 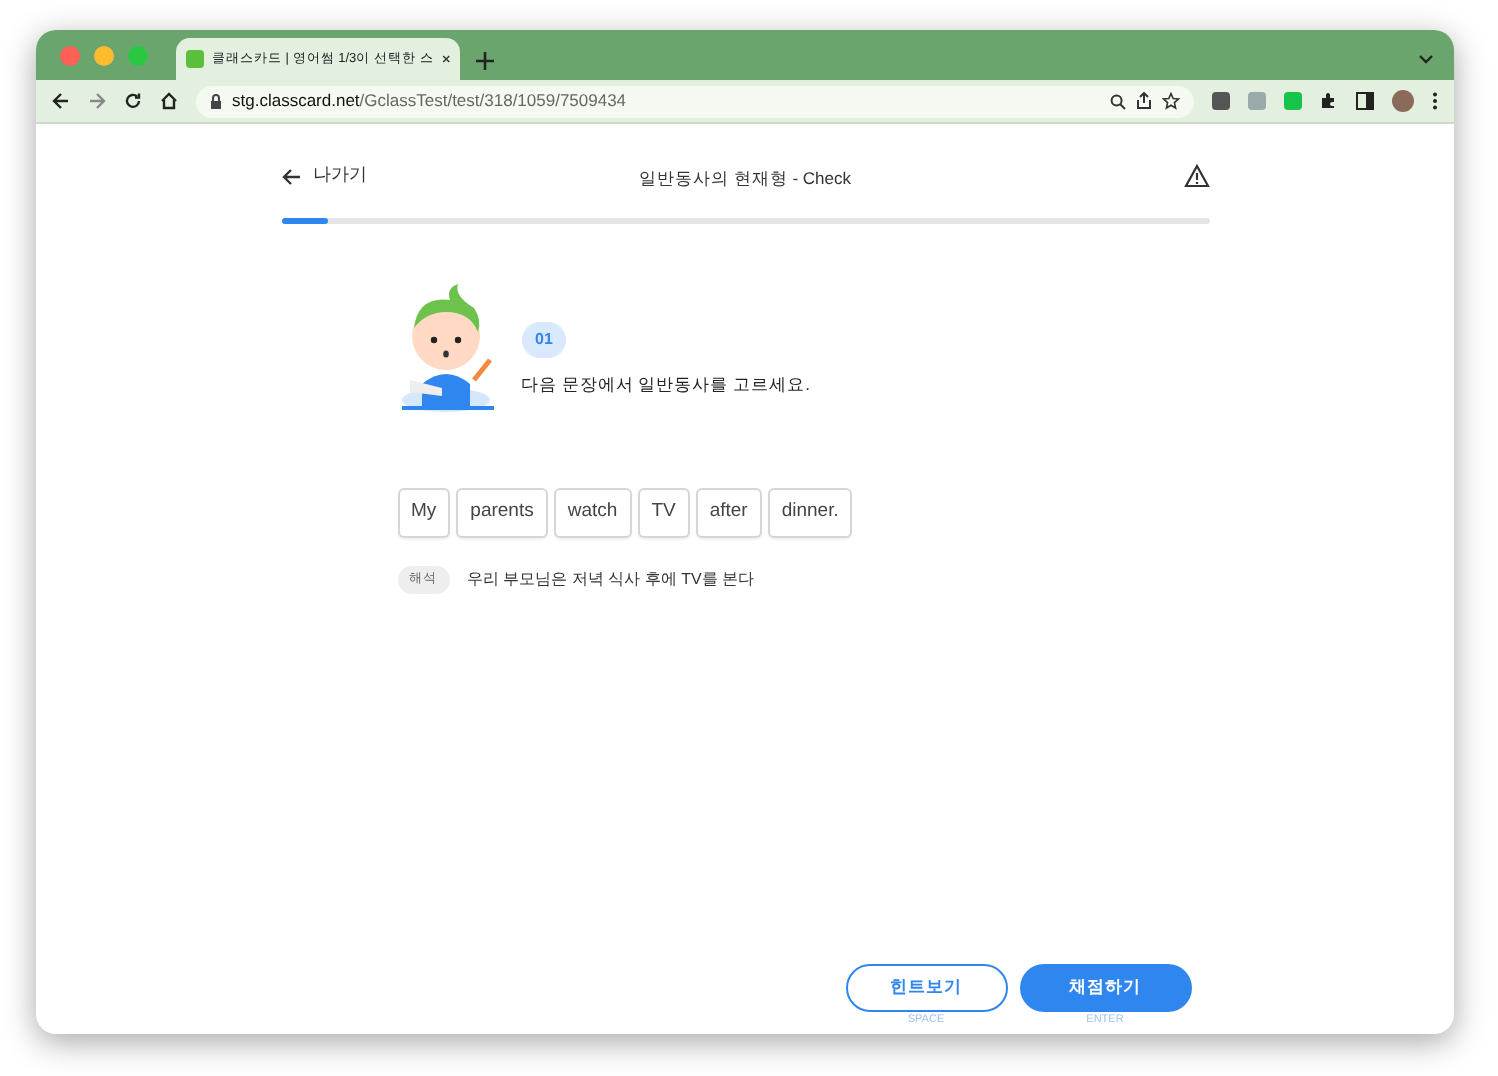 What do you see at coordinates (1426, 59) in the screenshot?
I see `chevron-down-icon` at bounding box center [1426, 59].